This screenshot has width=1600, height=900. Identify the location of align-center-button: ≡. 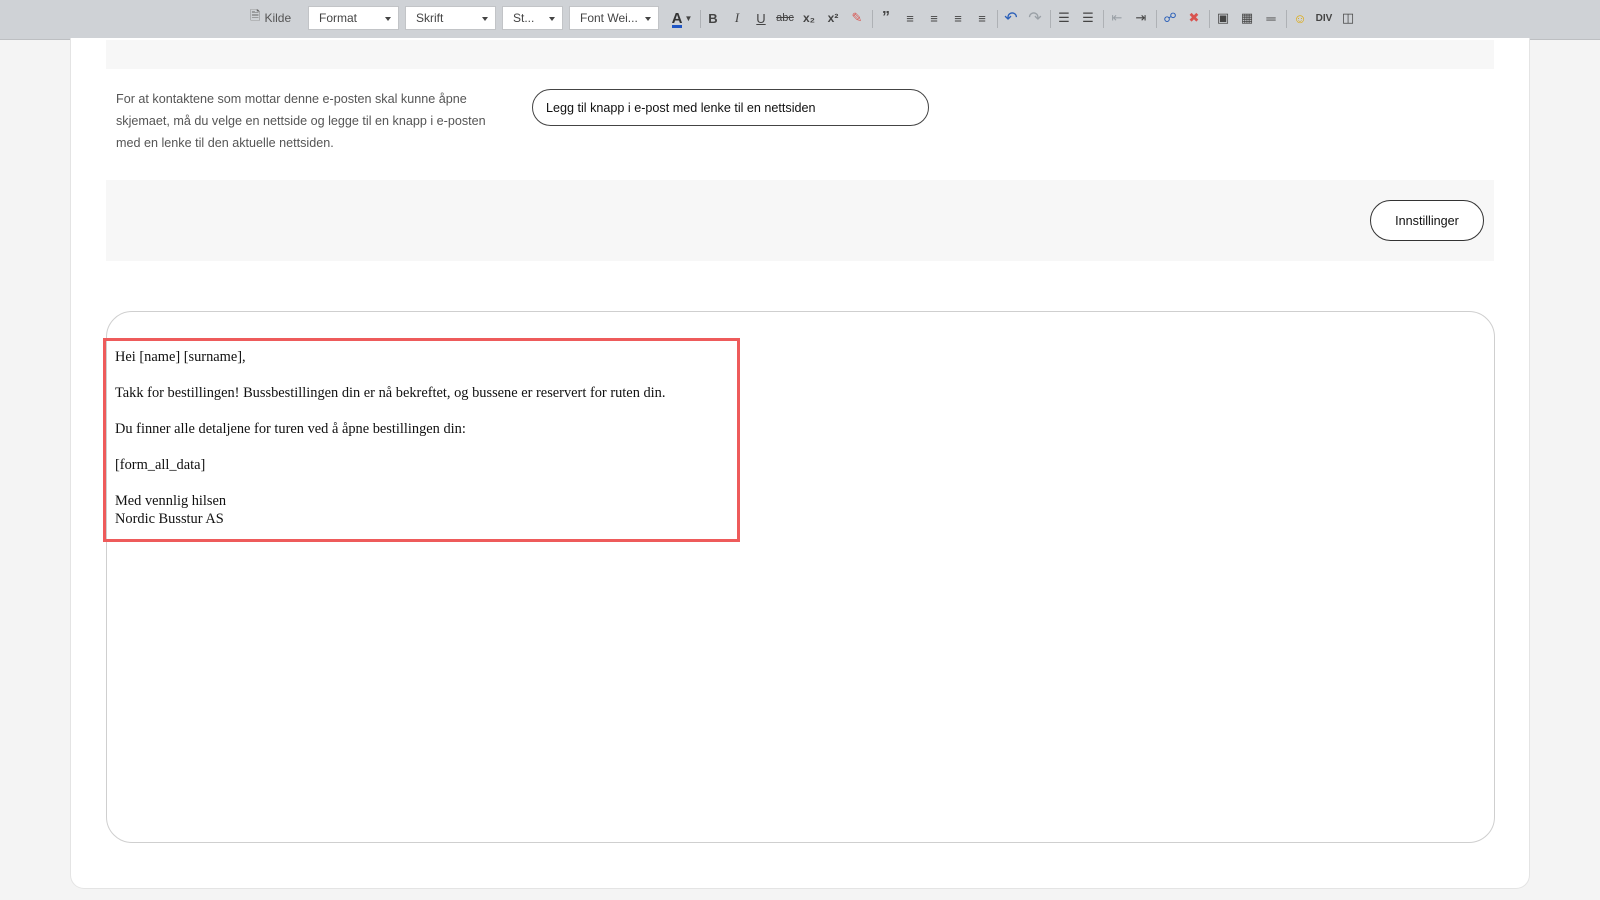
(934, 18).